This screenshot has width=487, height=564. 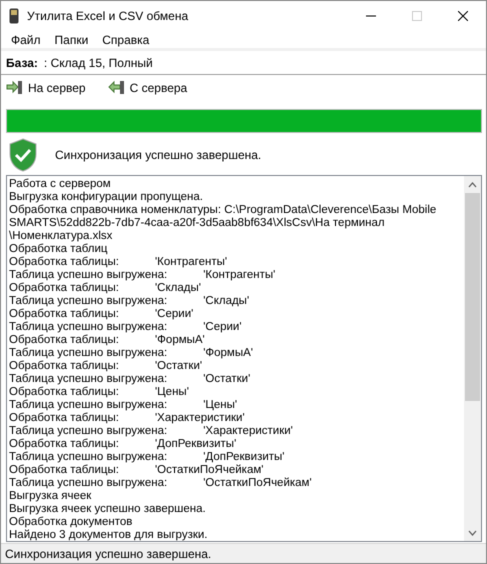 I want to click on log-line: Обработка документов, so click(x=70, y=522).